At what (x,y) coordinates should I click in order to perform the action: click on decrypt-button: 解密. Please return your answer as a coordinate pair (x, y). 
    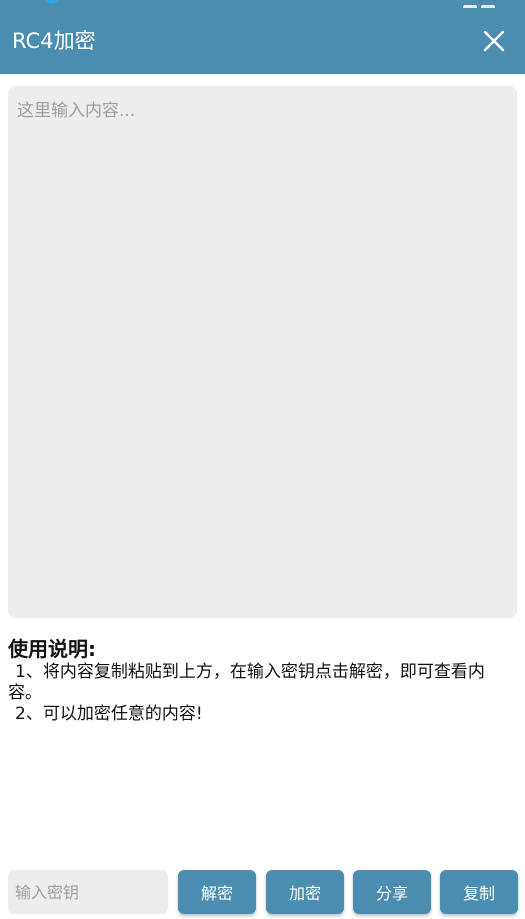
    Looking at the image, I should click on (217, 892).